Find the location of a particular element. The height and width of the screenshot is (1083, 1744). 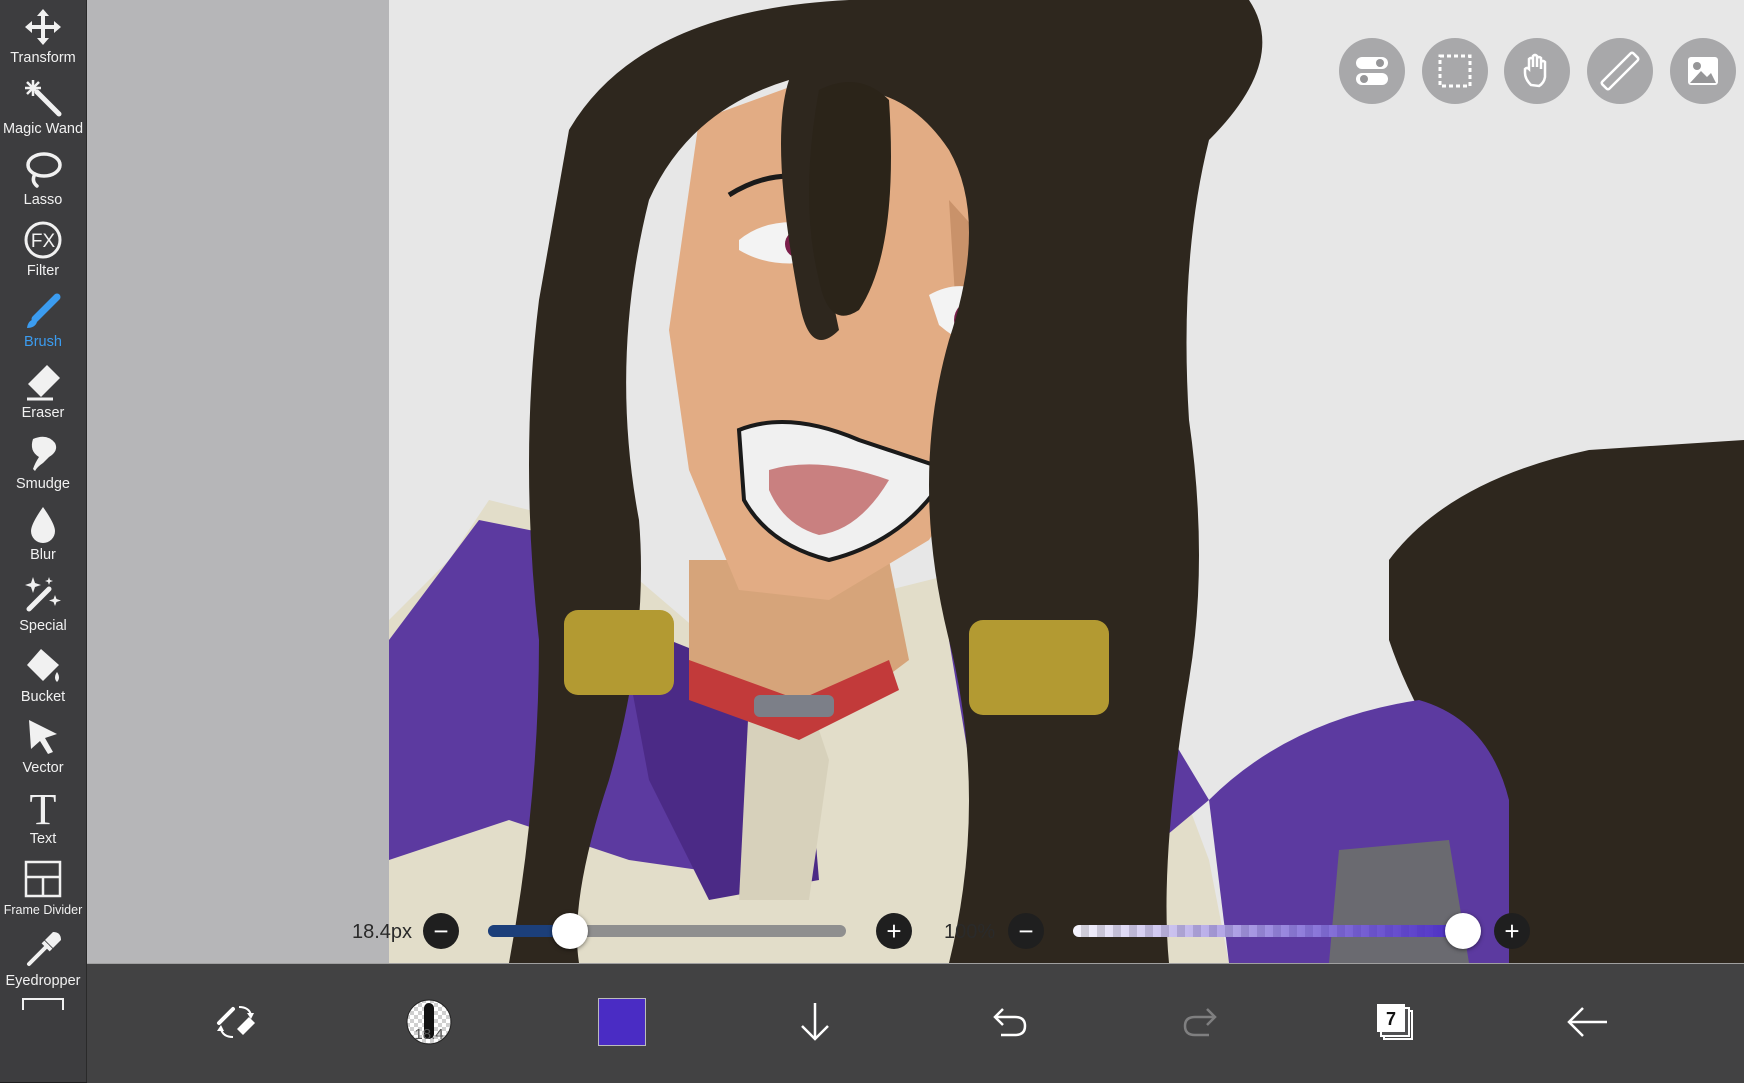

opacity-fill is located at coordinates (1268, 931).